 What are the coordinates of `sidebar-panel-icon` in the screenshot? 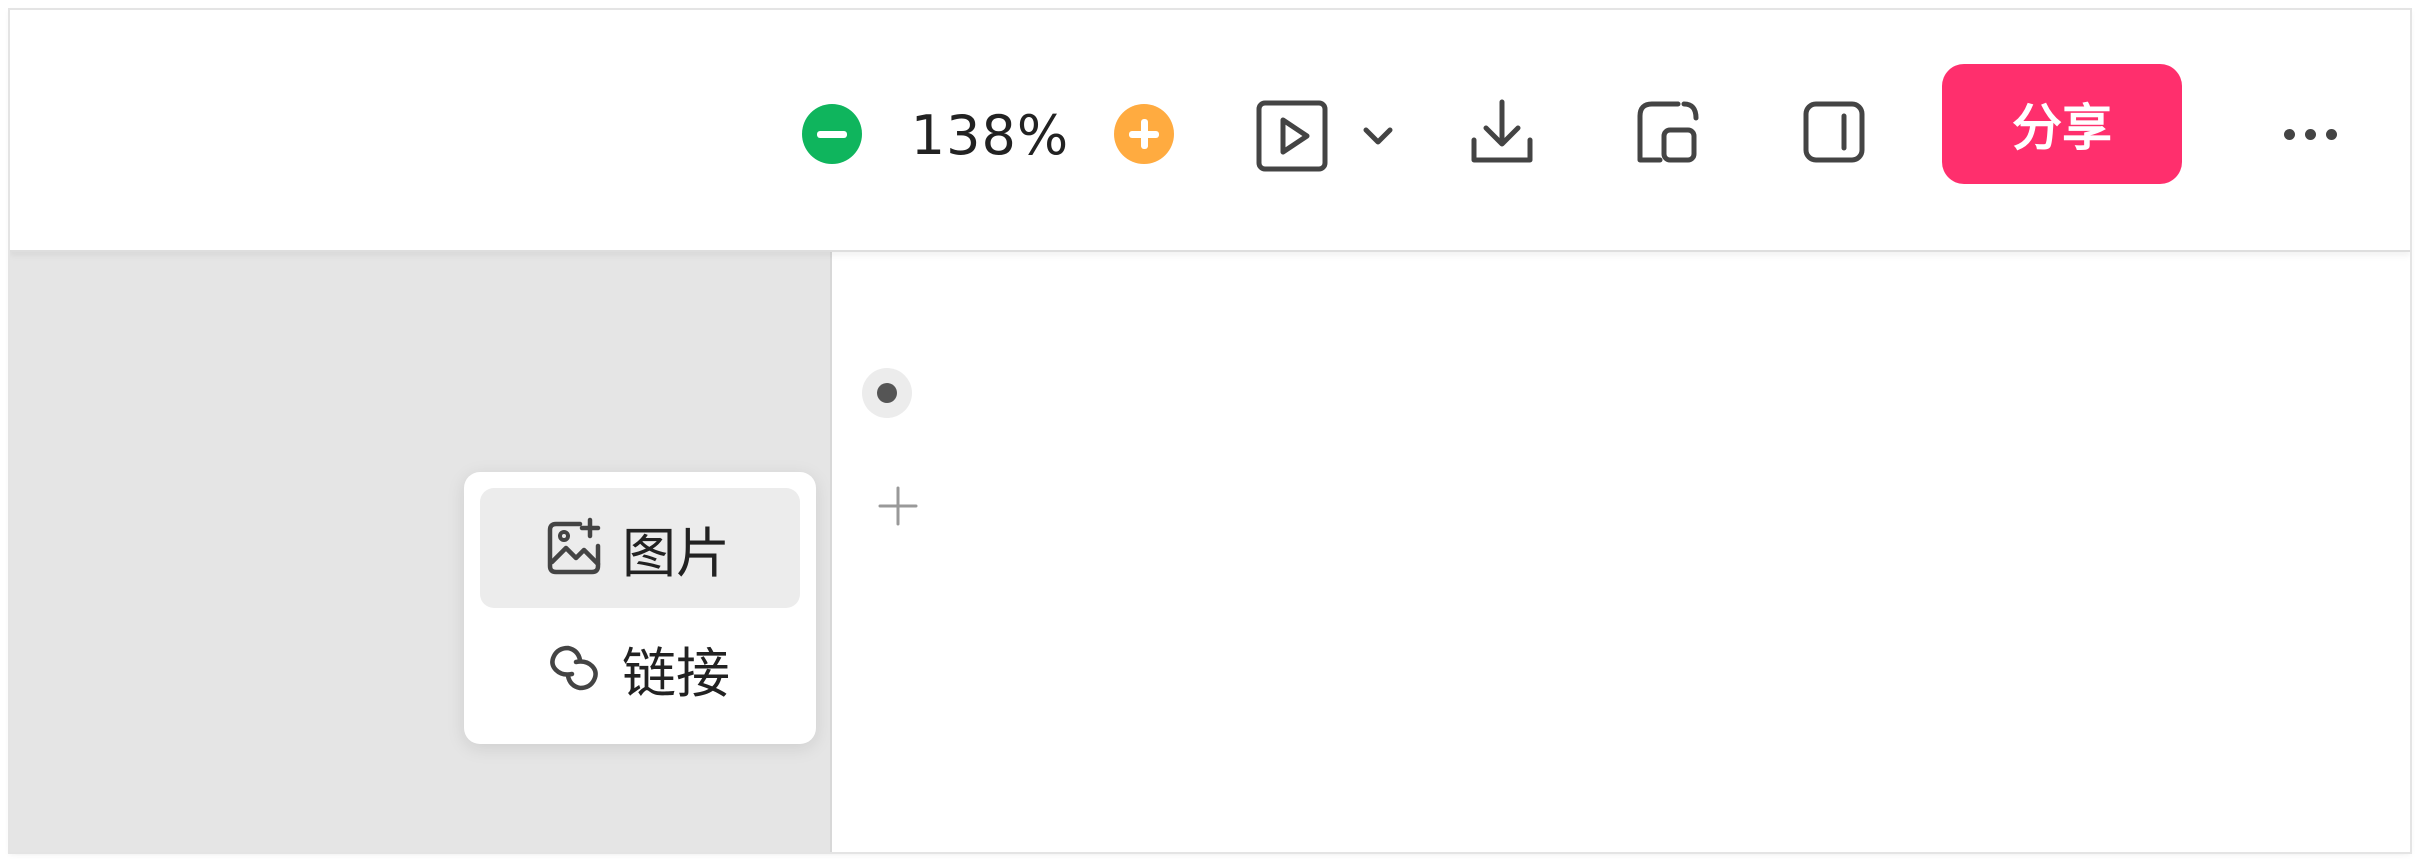 It's located at (1834, 132).